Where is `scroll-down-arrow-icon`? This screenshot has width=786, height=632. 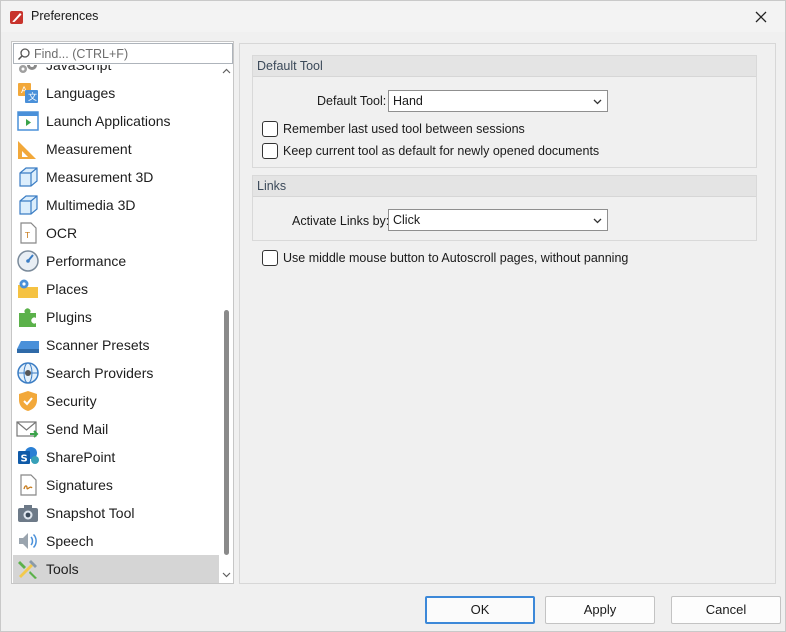 scroll-down-arrow-icon is located at coordinates (226, 575).